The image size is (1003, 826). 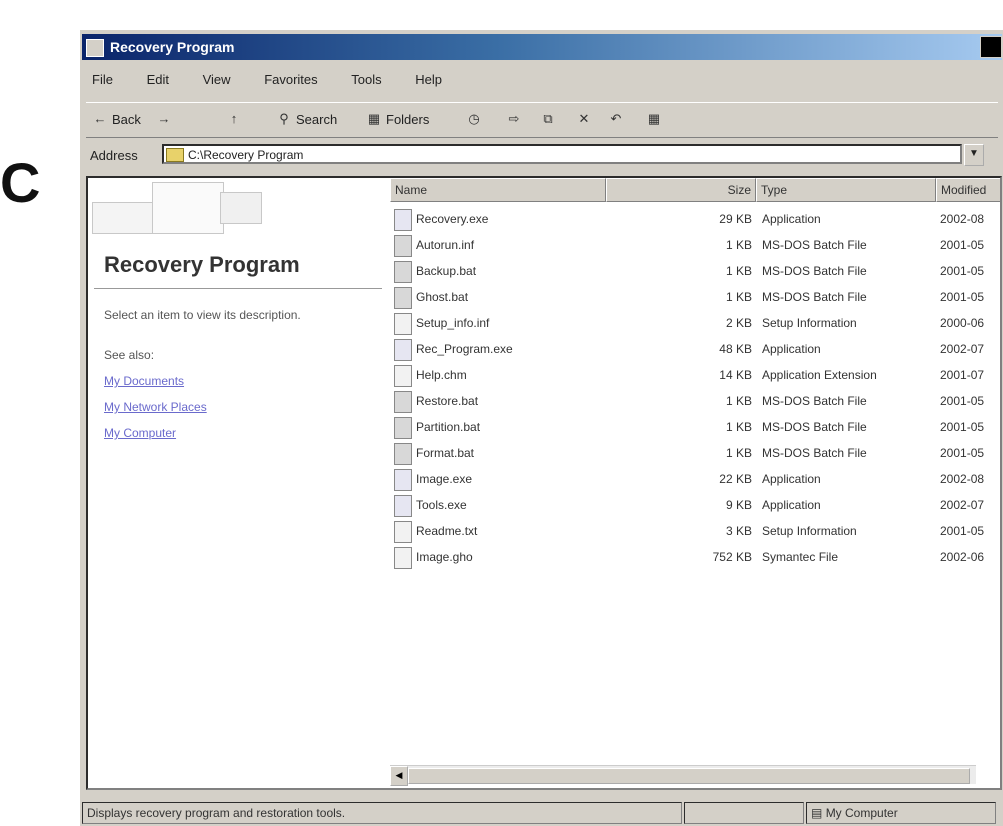 I want to click on address-bar: Address C:\Recovery Program ▼, so click(x=542, y=156).